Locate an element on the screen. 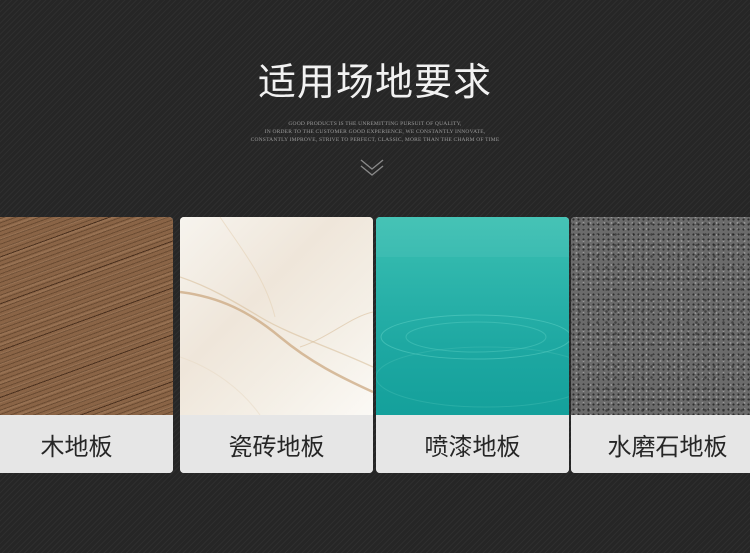 Image resolution: width=750 pixels, height=553 pixels. terrazzo-floor-image is located at coordinates (660, 316).